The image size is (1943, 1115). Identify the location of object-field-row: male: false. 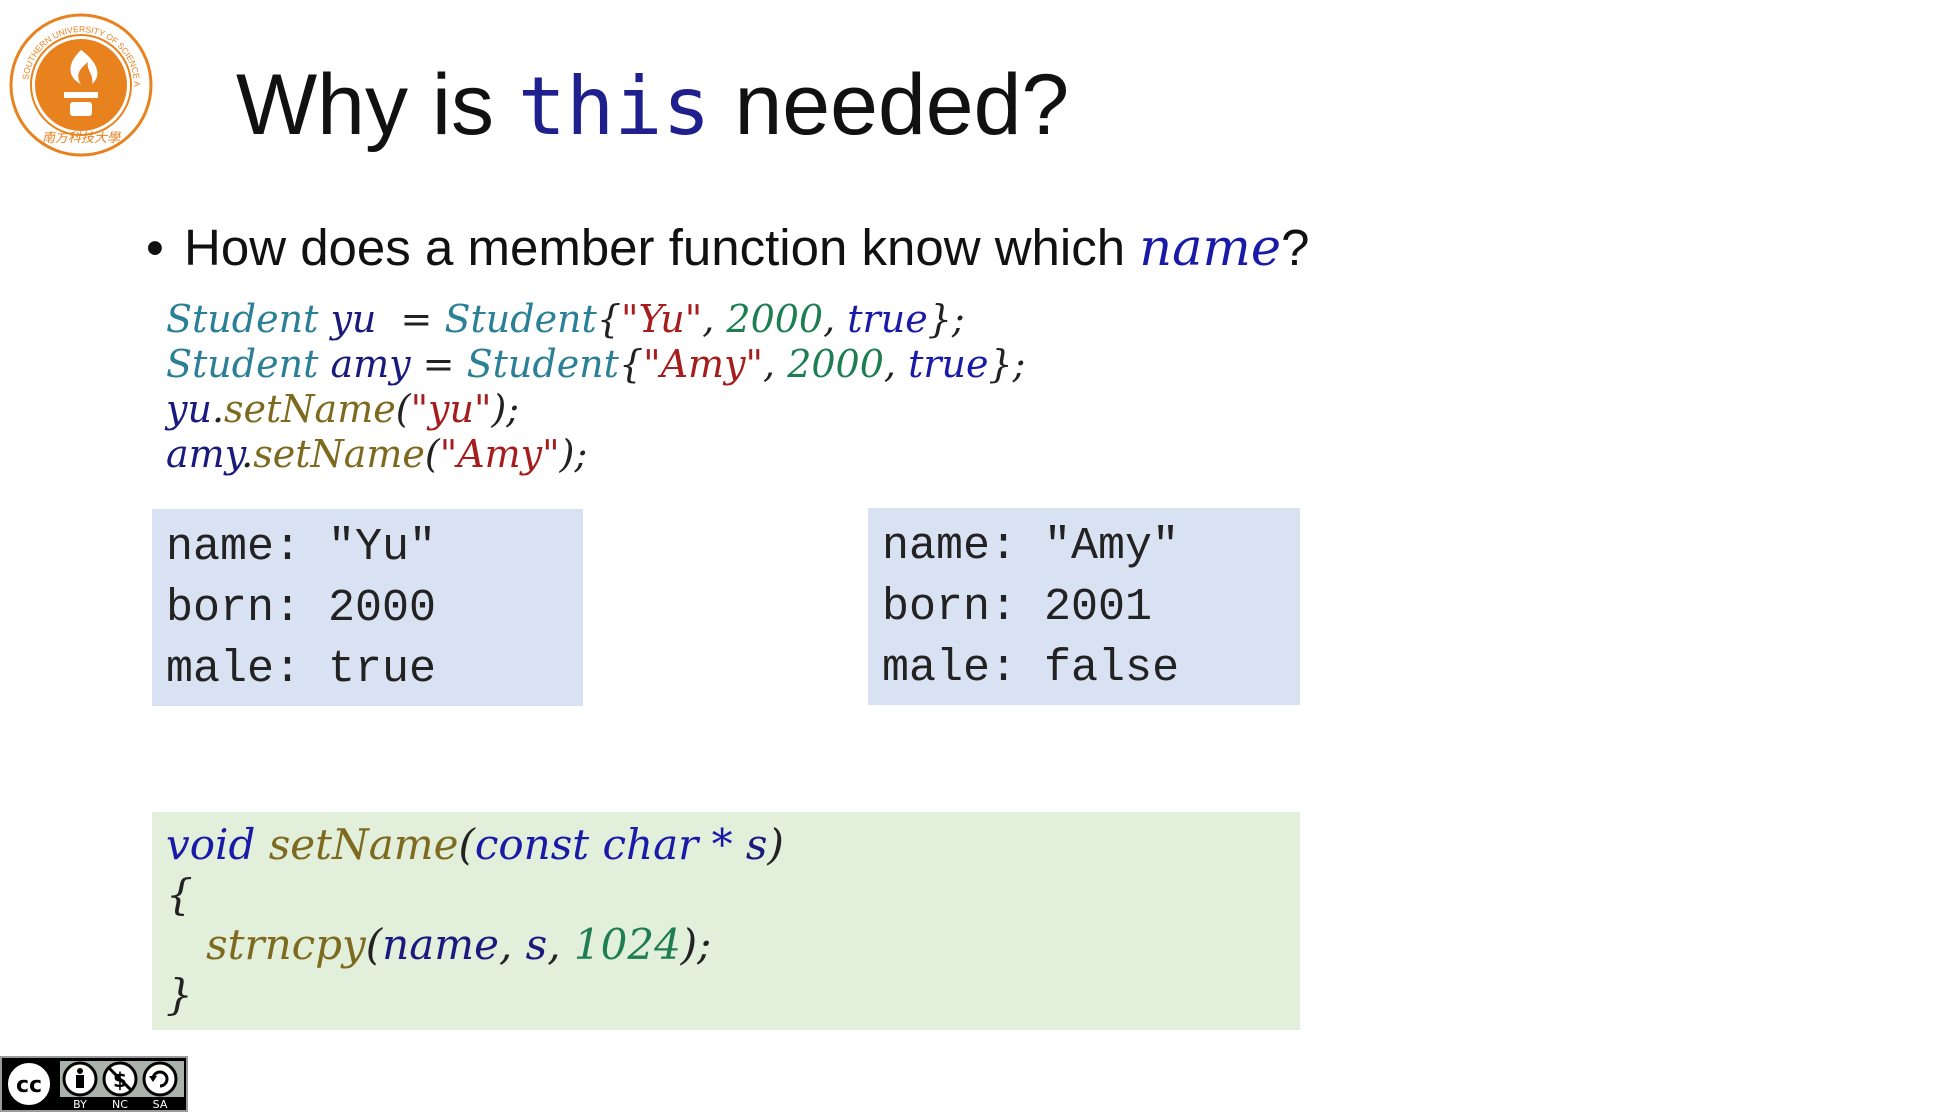
(1091, 668).